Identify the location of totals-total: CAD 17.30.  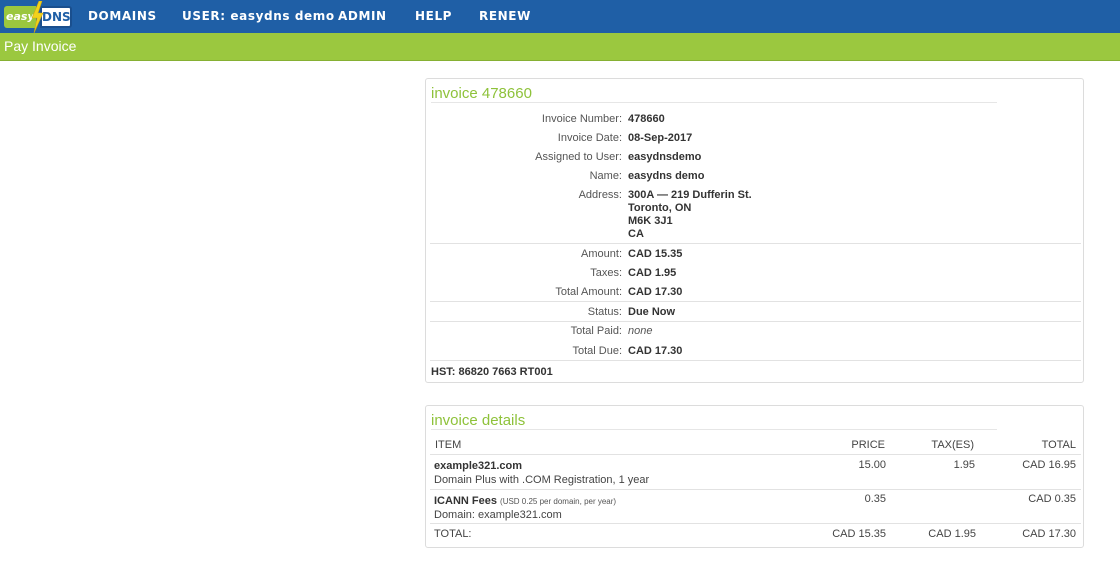
(1049, 534).